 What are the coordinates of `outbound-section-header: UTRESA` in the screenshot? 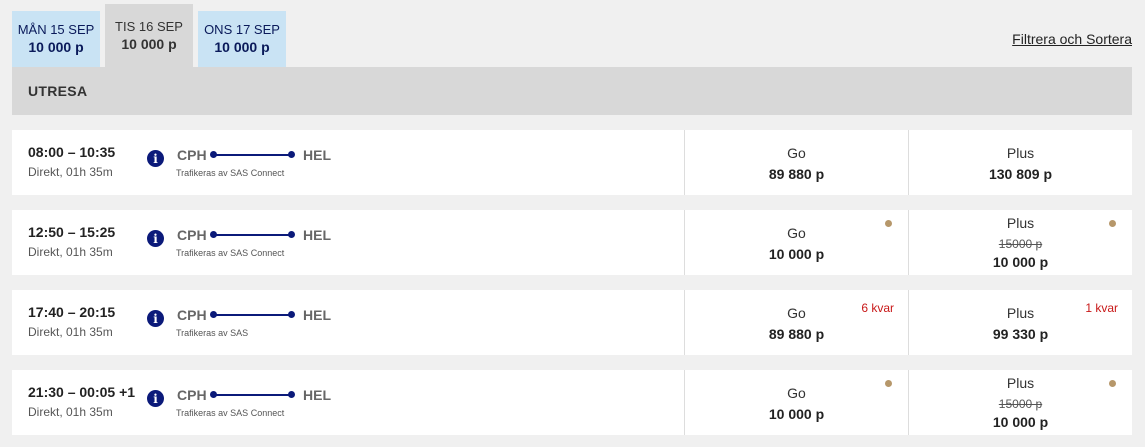 It's located at (572, 91).